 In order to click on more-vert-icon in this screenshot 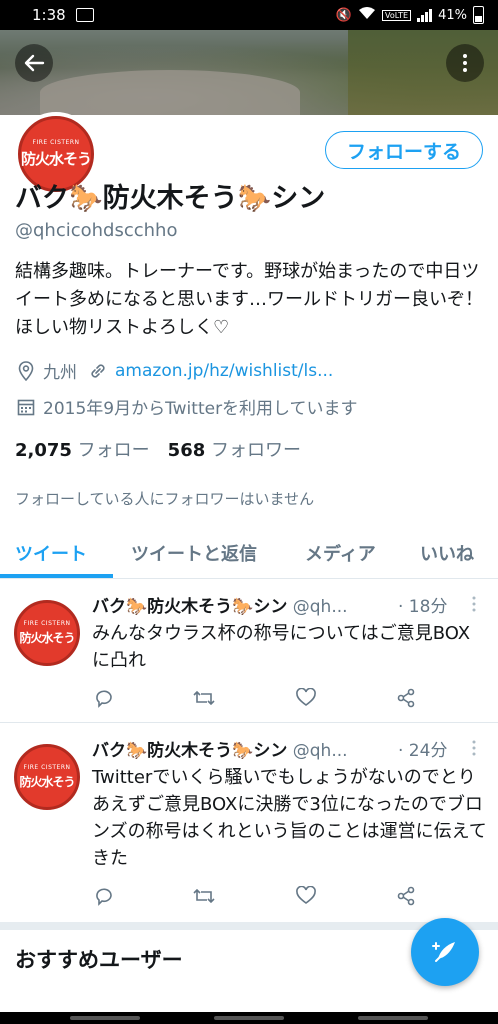, I will do `click(465, 63)`.